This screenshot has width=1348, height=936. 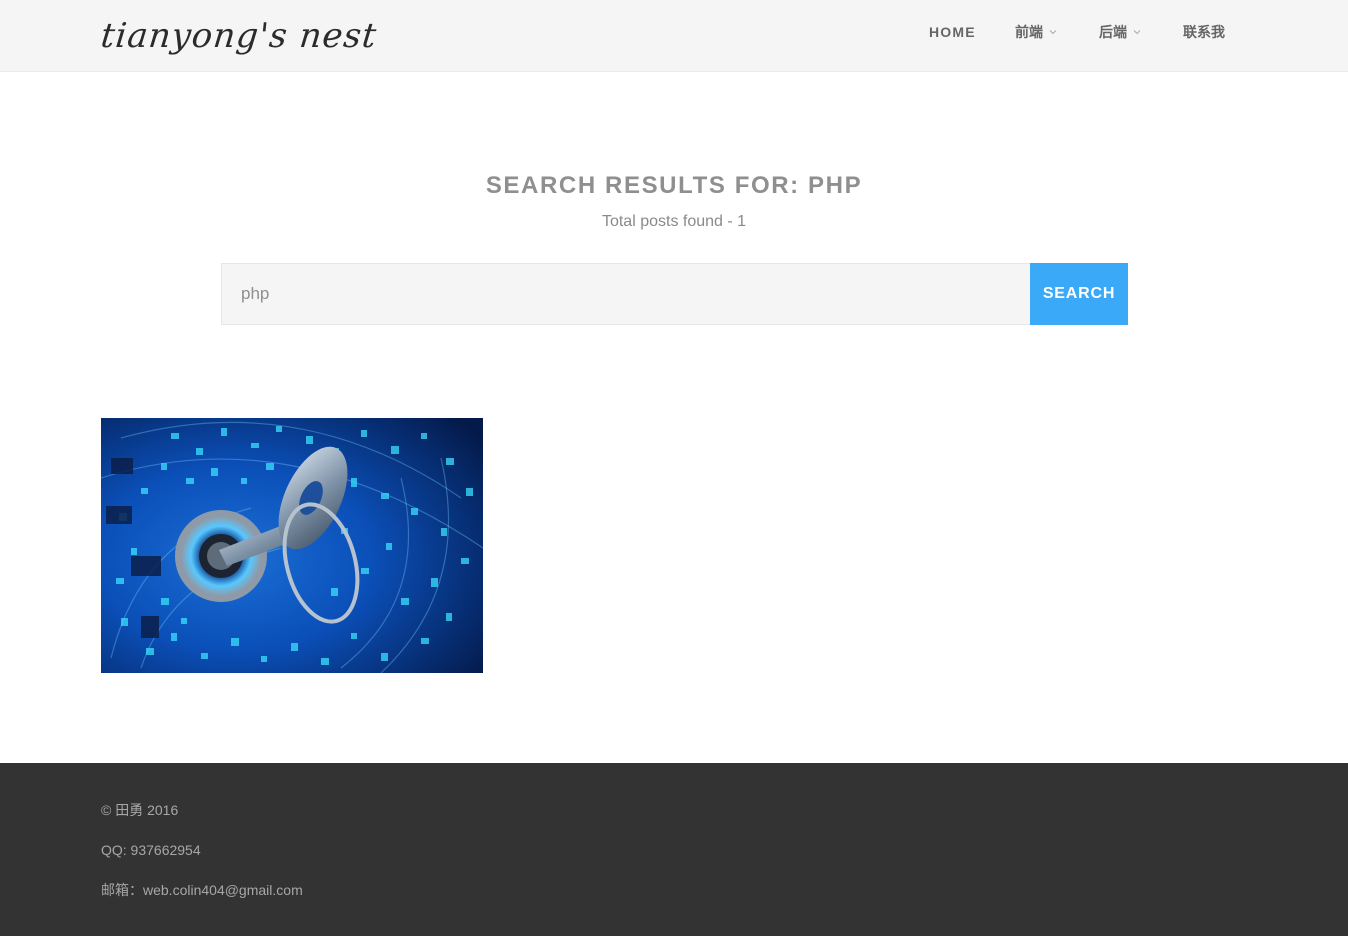 What do you see at coordinates (625, 294) in the screenshot?
I see `search-input` at bounding box center [625, 294].